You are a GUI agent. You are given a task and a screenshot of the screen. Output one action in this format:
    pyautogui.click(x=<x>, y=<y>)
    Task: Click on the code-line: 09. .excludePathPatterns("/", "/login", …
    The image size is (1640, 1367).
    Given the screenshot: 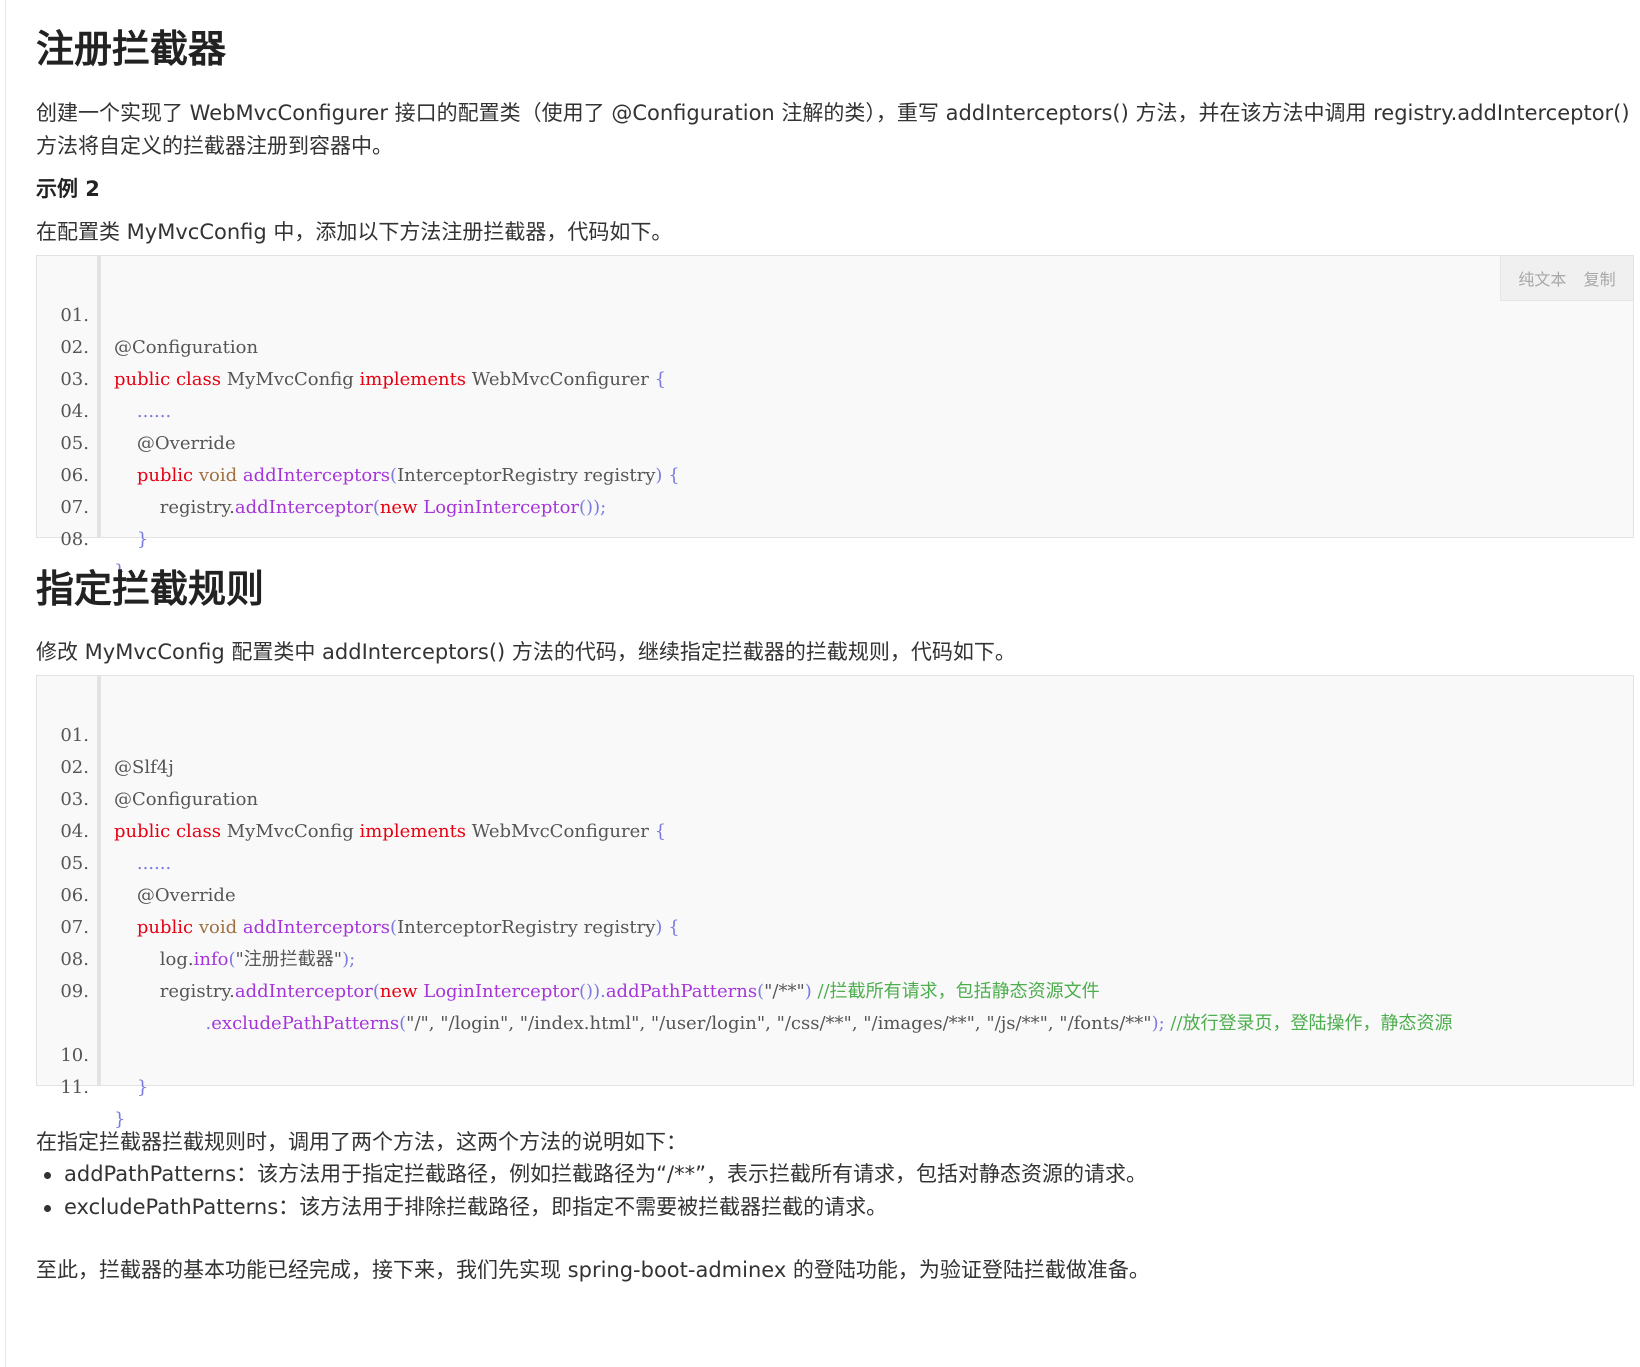 What is the action you would take?
    pyautogui.click(x=835, y=989)
    